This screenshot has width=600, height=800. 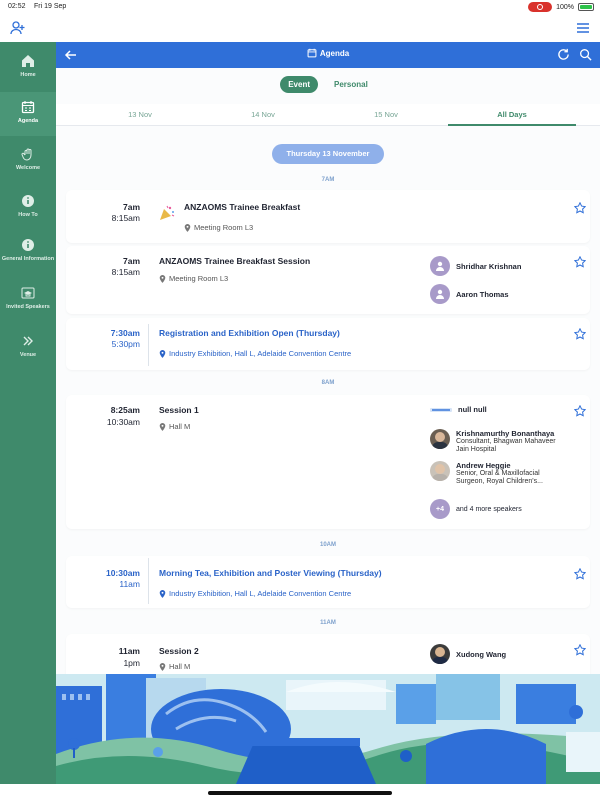 I want to click on sidebar-item-label: Venue, so click(x=28, y=355).